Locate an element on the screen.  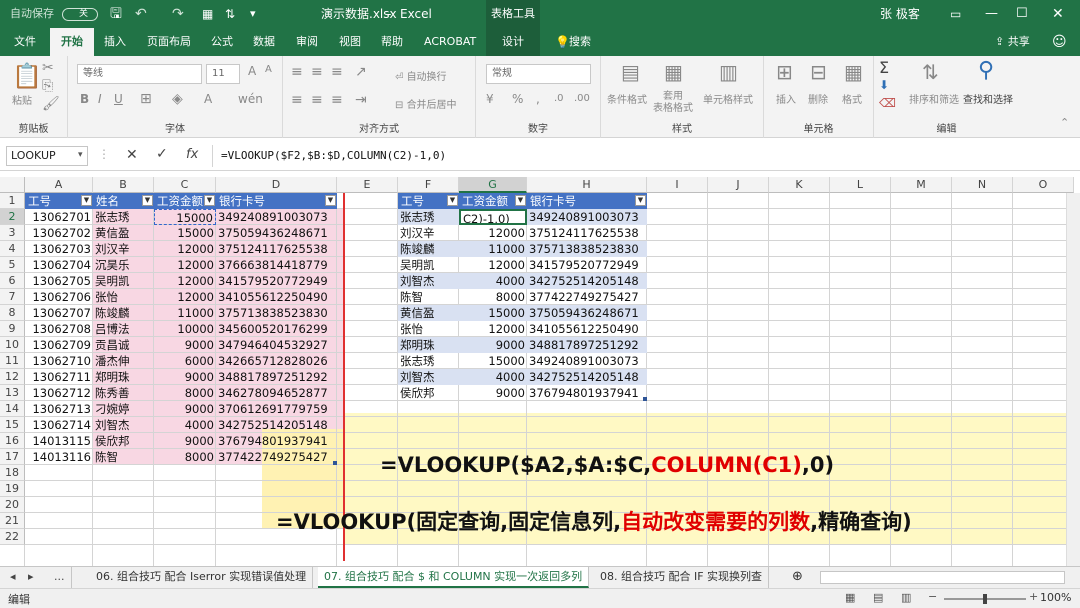
table1-cell: 375713838523830 is located at coordinates (276, 313).